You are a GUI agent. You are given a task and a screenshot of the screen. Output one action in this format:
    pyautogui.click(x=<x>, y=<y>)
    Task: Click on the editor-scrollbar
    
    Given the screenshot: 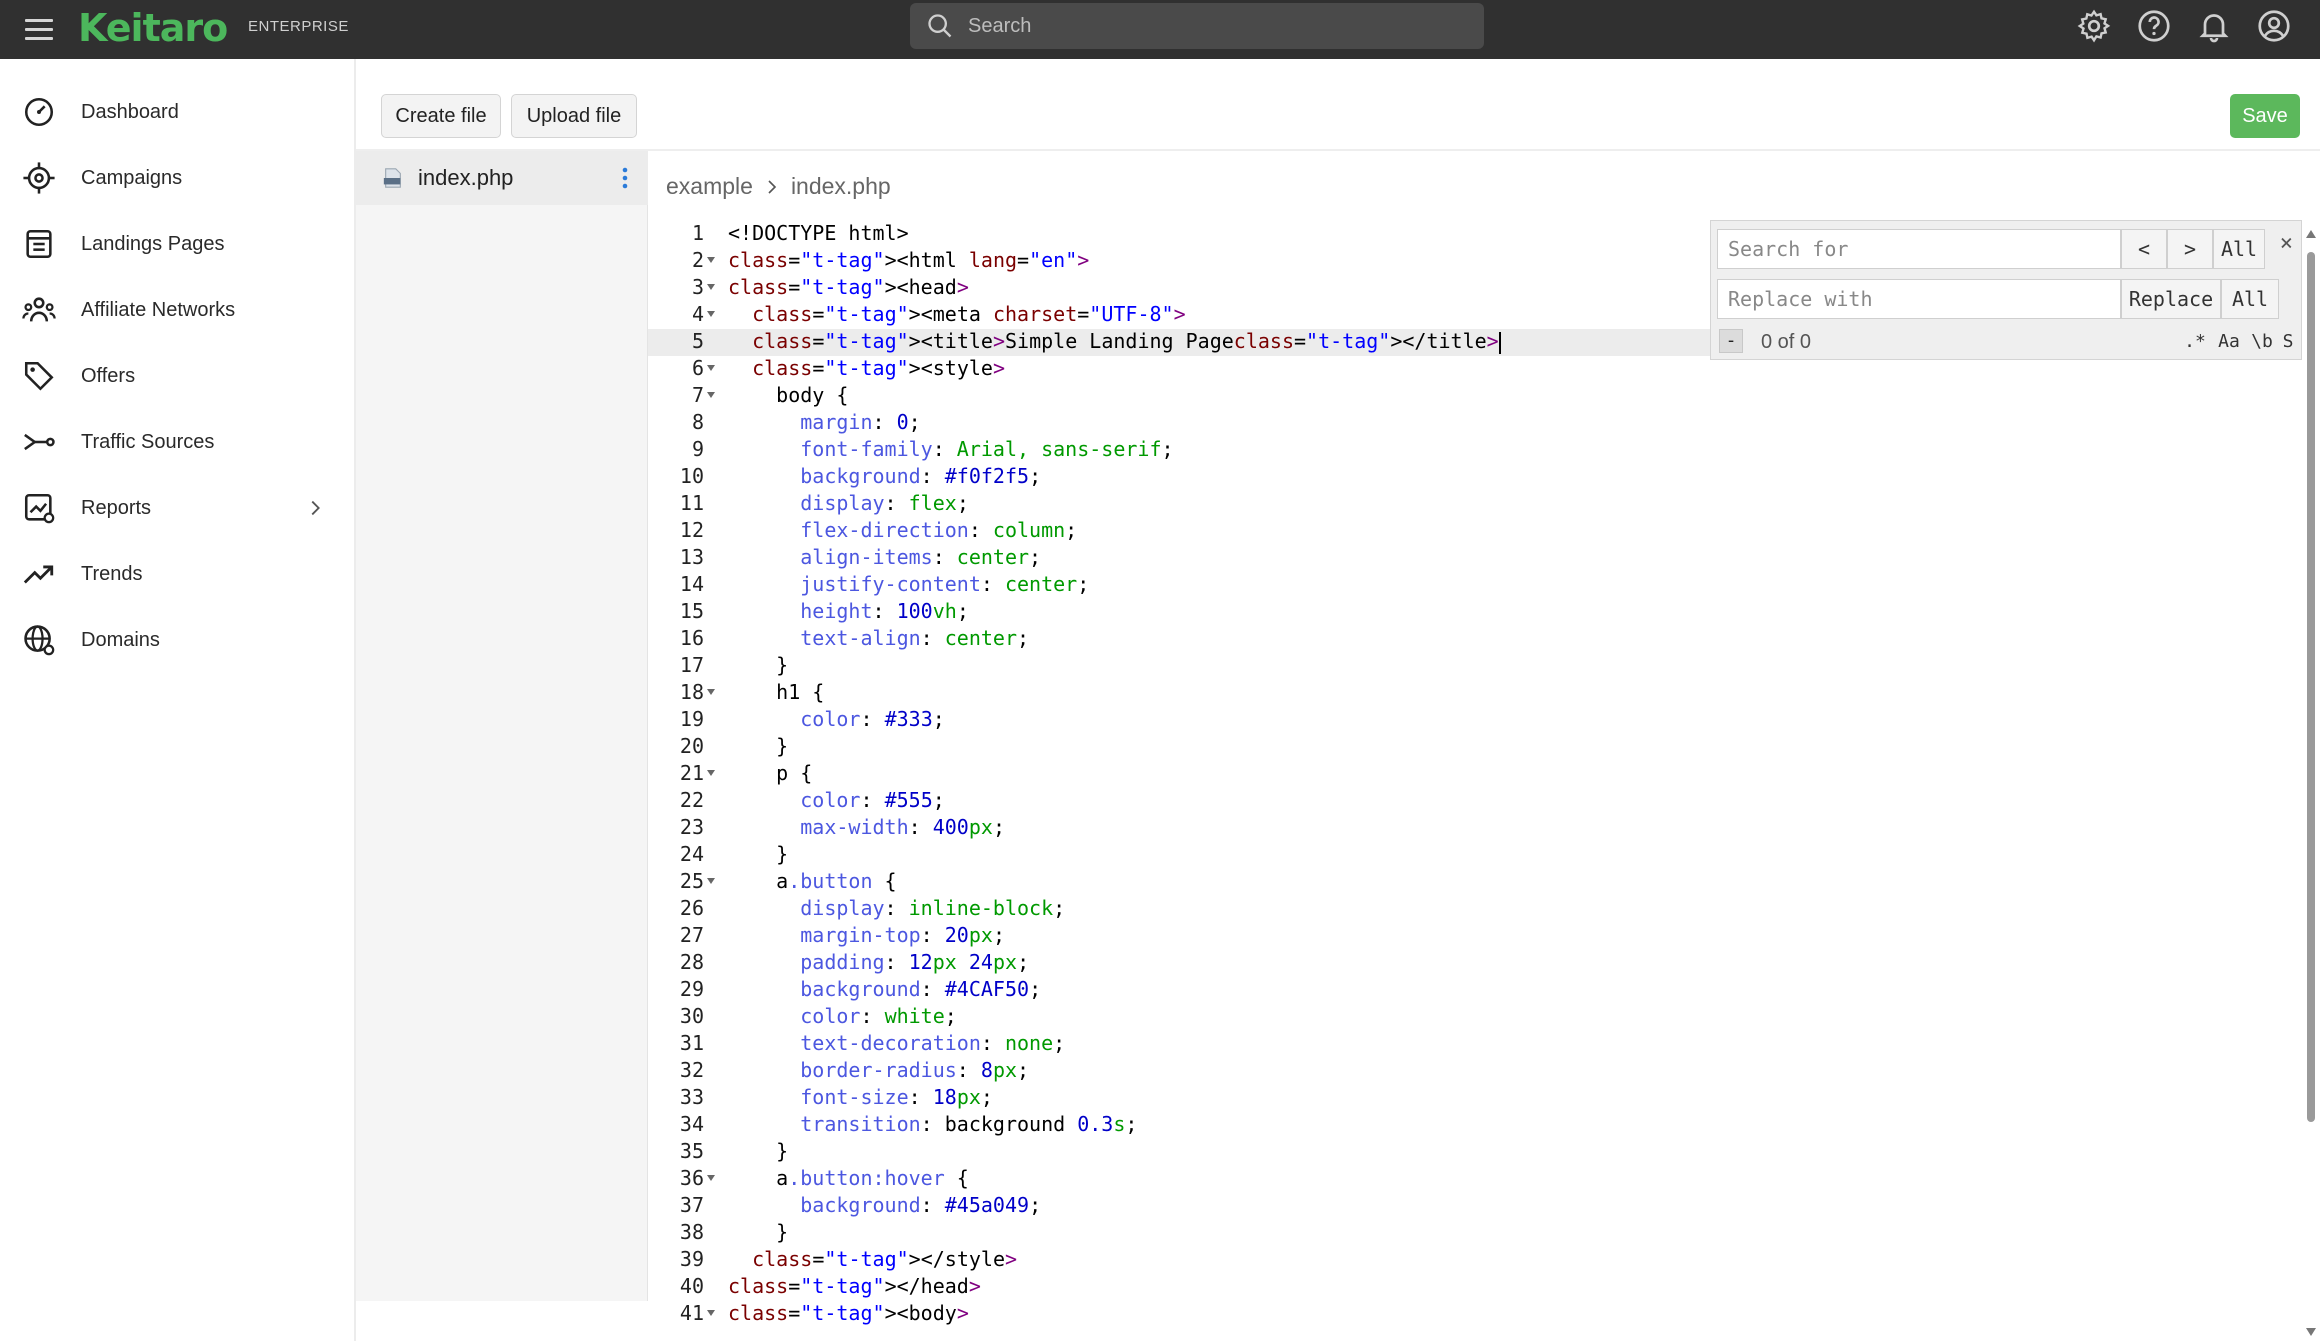 What is the action you would take?
    pyautogui.click(x=2311, y=783)
    